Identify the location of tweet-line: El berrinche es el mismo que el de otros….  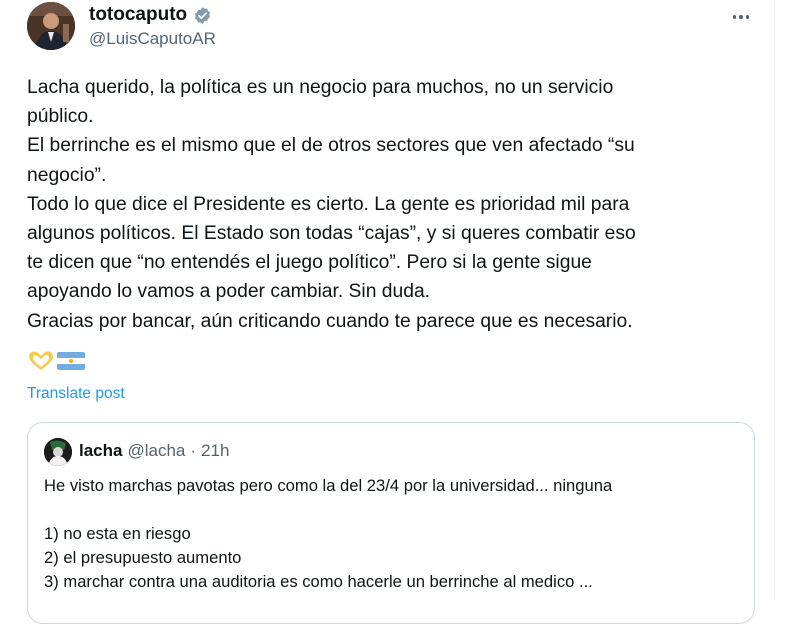
(331, 146).